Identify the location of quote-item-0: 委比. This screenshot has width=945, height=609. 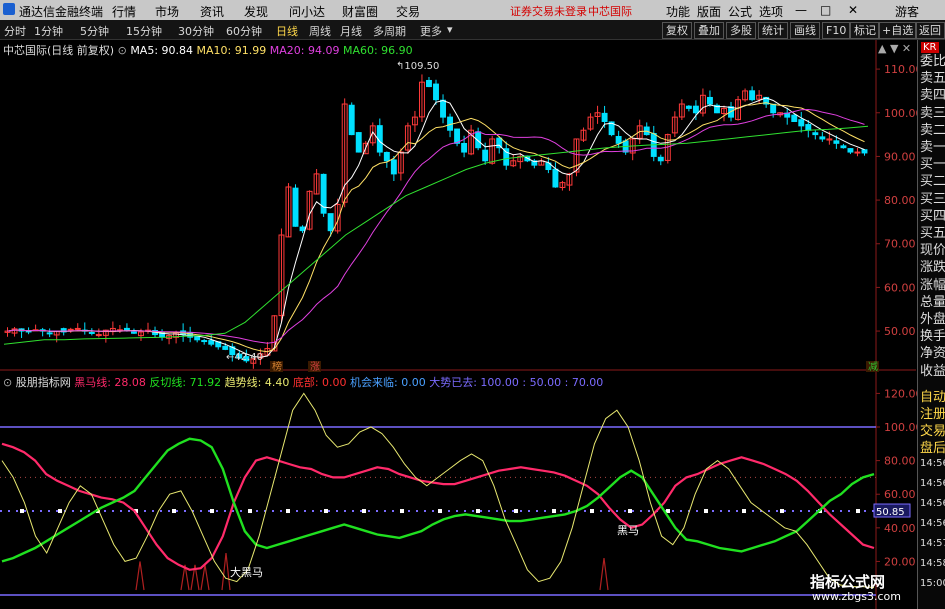
(932, 61).